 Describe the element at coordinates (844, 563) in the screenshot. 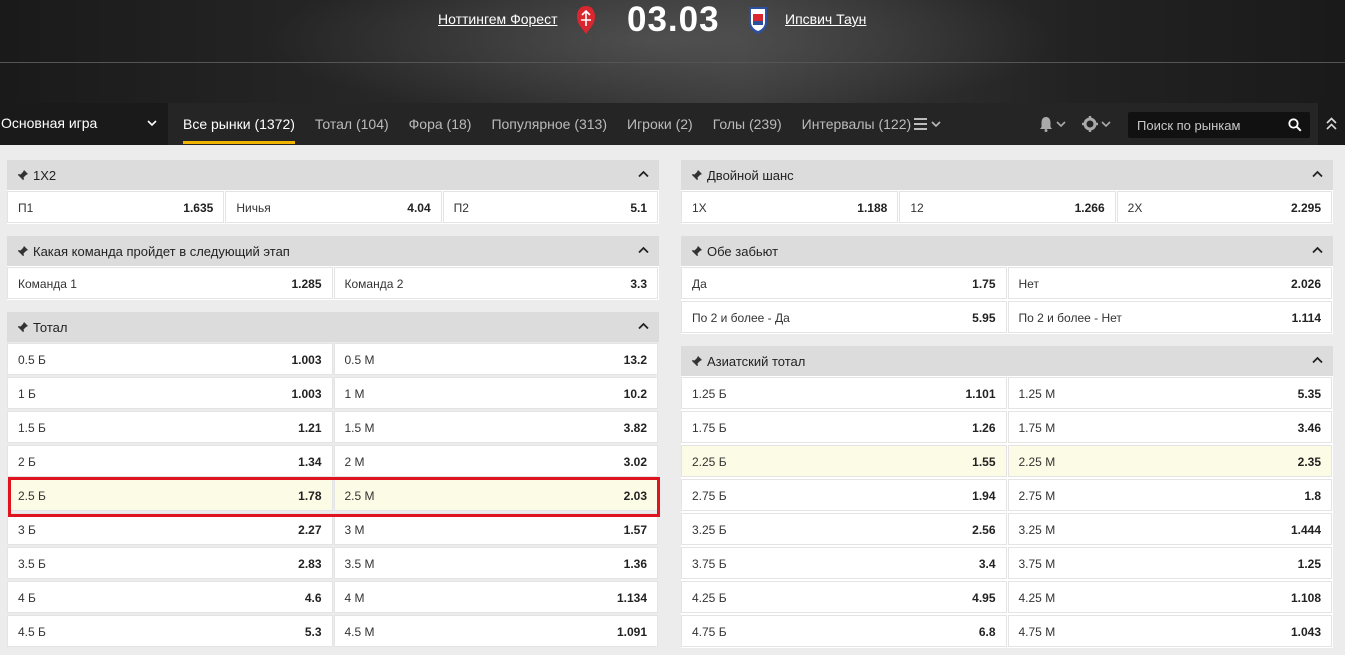

I see `odds-cell: 3.75 Б 3.4` at that location.